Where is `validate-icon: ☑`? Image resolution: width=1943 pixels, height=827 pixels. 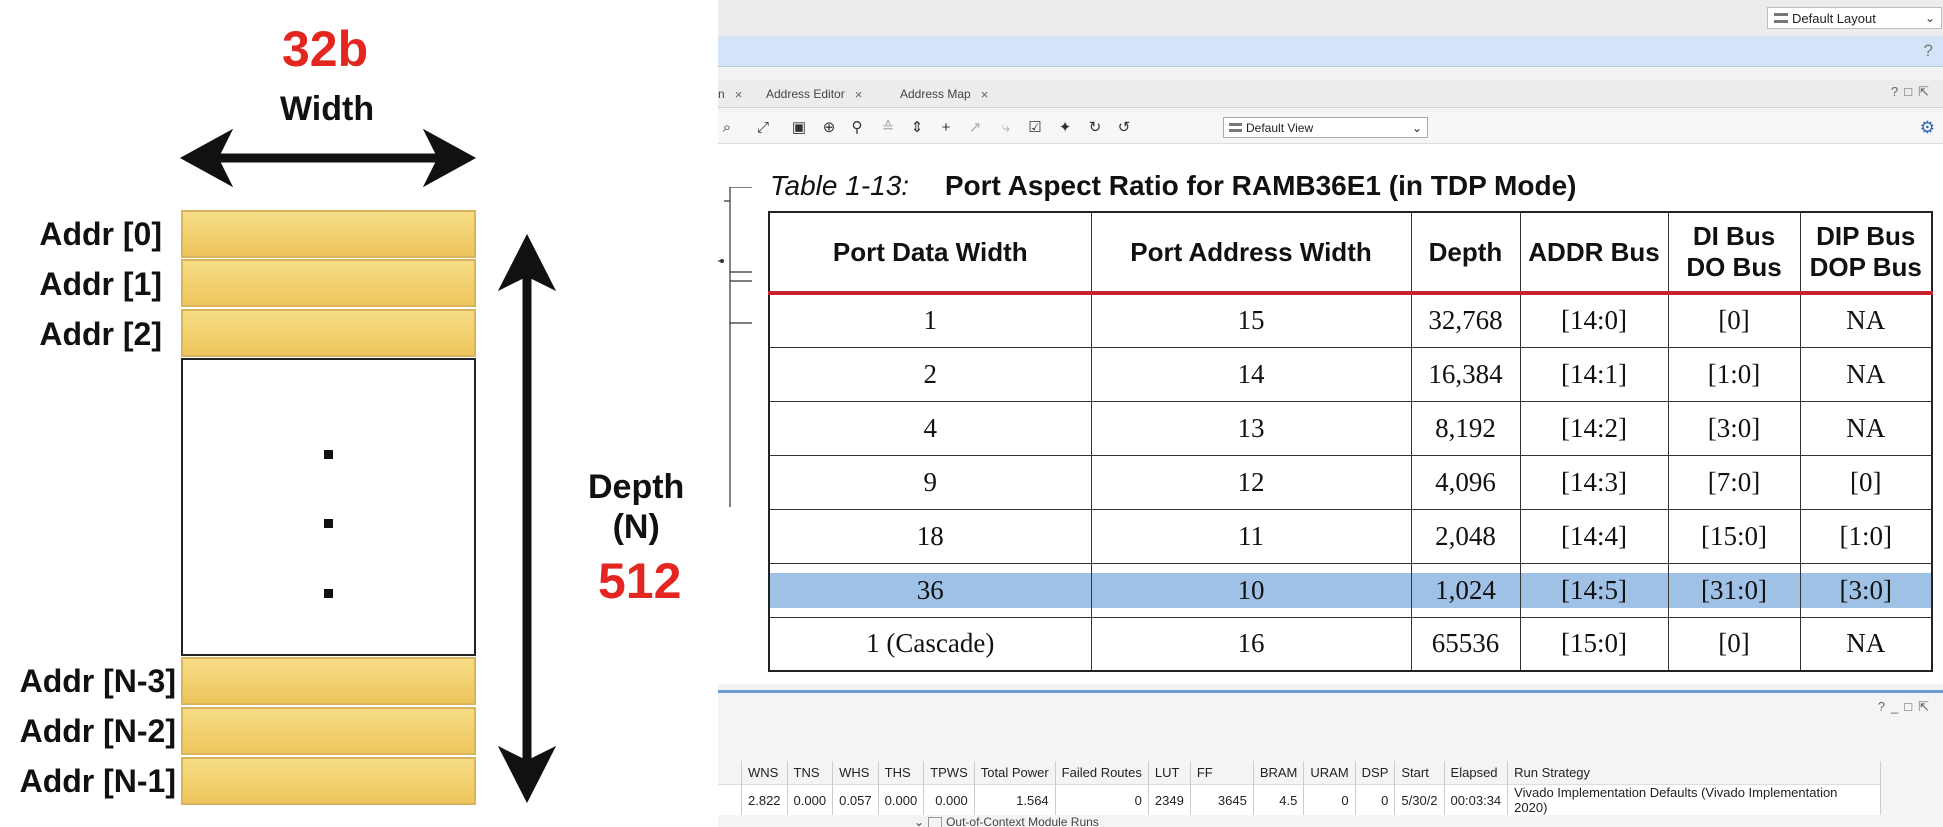 validate-icon: ☑ is located at coordinates (1035, 128).